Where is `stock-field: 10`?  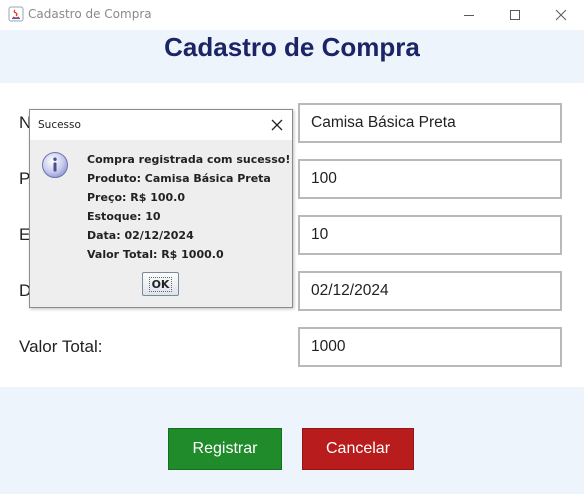 stock-field: 10 is located at coordinates (430, 235).